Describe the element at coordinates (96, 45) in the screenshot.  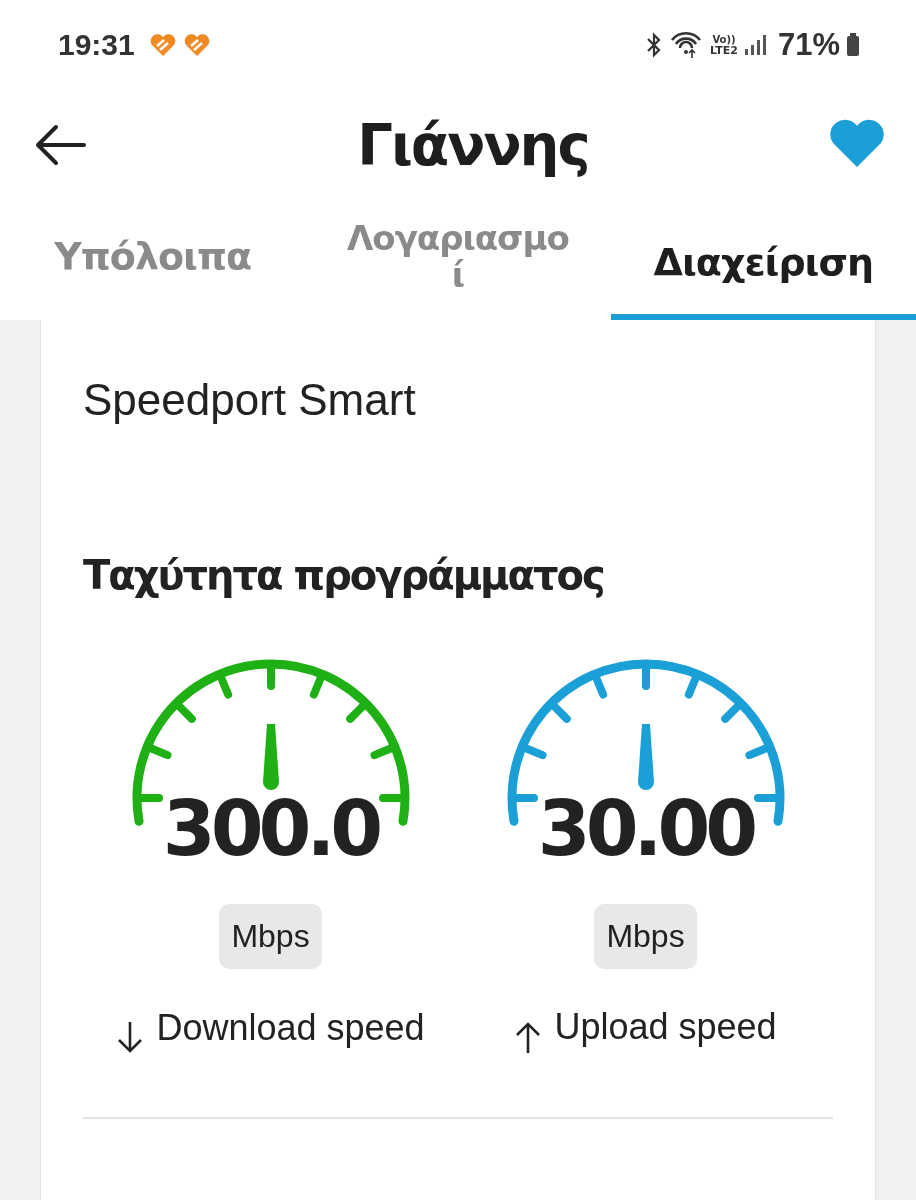
I see `clock-time: 19:31` at that location.